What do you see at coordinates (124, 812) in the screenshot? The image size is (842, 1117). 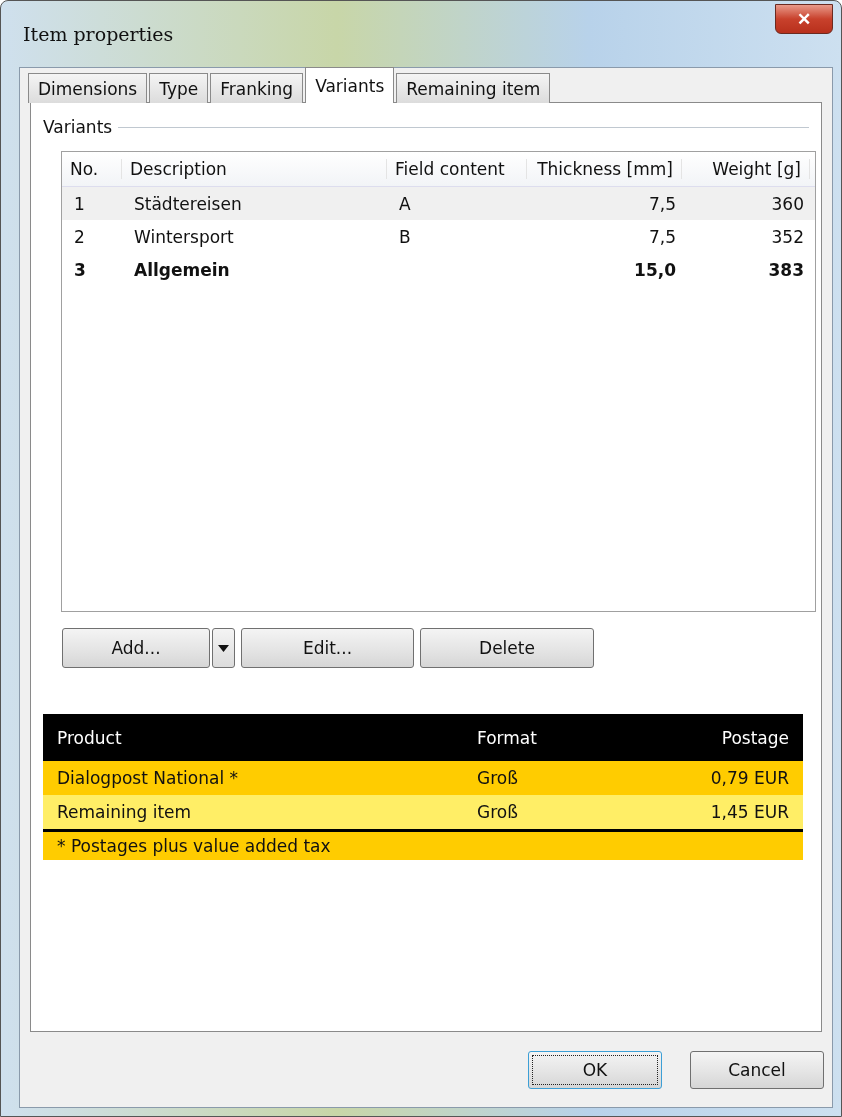 I see `postage-cell-text: Remaining item` at bounding box center [124, 812].